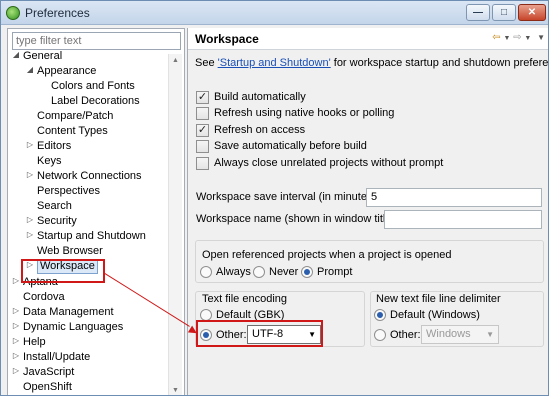 The height and width of the screenshot is (396, 549). What do you see at coordinates (490, 334) in the screenshot?
I see `chevron-down-icon: ▼` at bounding box center [490, 334].